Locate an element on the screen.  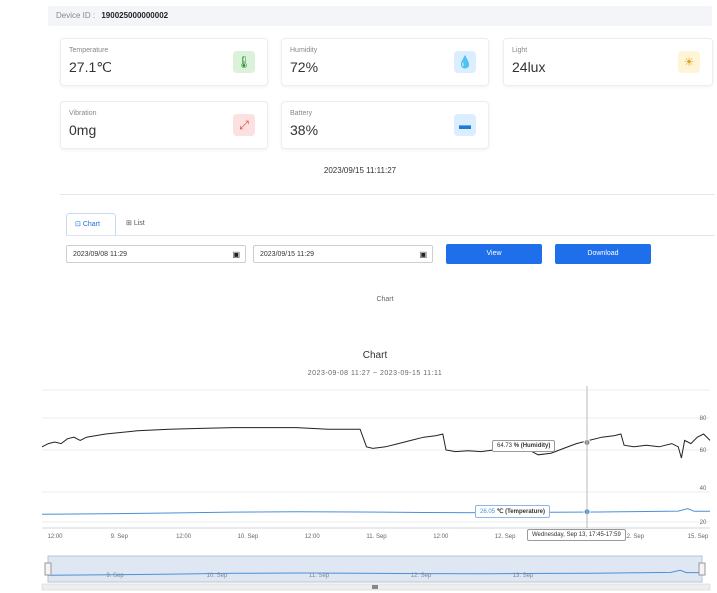
series-line-temperature is located at coordinates (375, 511).